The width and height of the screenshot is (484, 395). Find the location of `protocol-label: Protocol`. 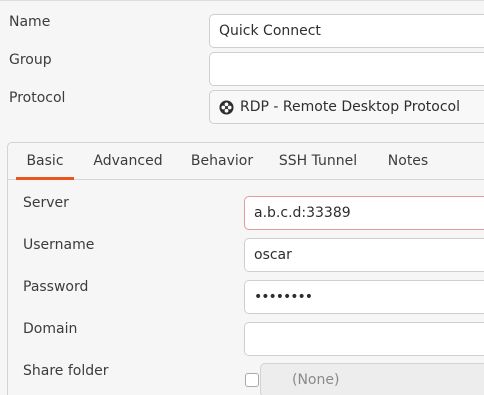

protocol-label: Protocol is located at coordinates (37, 98).